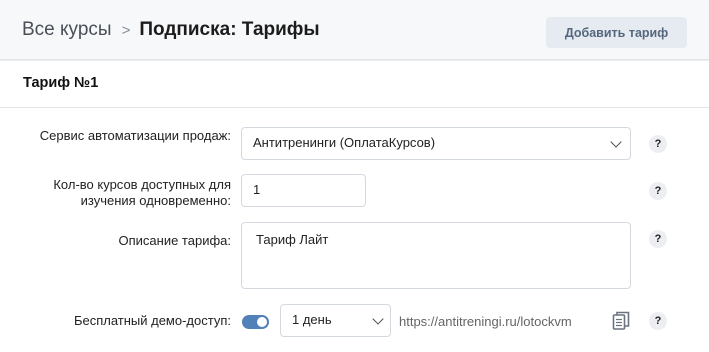 The height and width of the screenshot is (352, 709). Describe the element at coordinates (344, 142) in the screenshot. I see `service-select-value: Антитренинги (ОплатаКурсов)` at that location.